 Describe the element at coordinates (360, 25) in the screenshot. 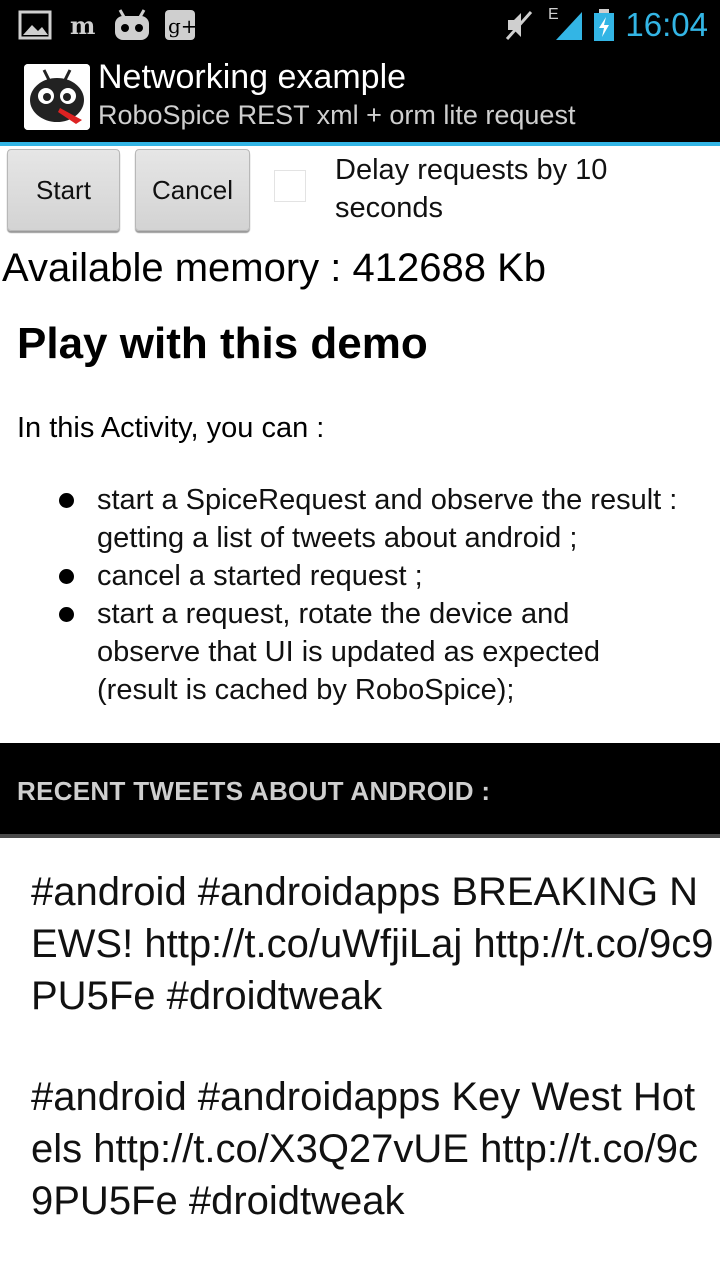

I see `status-bar: m g+ E 16:04` at that location.